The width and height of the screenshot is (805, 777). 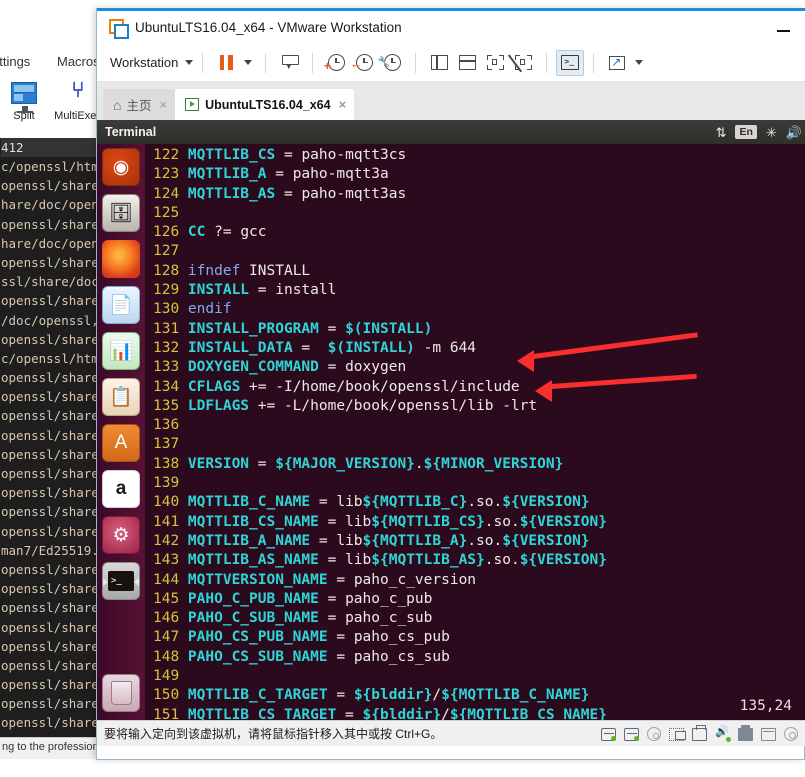 What do you see at coordinates (25, 99) in the screenshot?
I see `split-button: Split` at bounding box center [25, 99].